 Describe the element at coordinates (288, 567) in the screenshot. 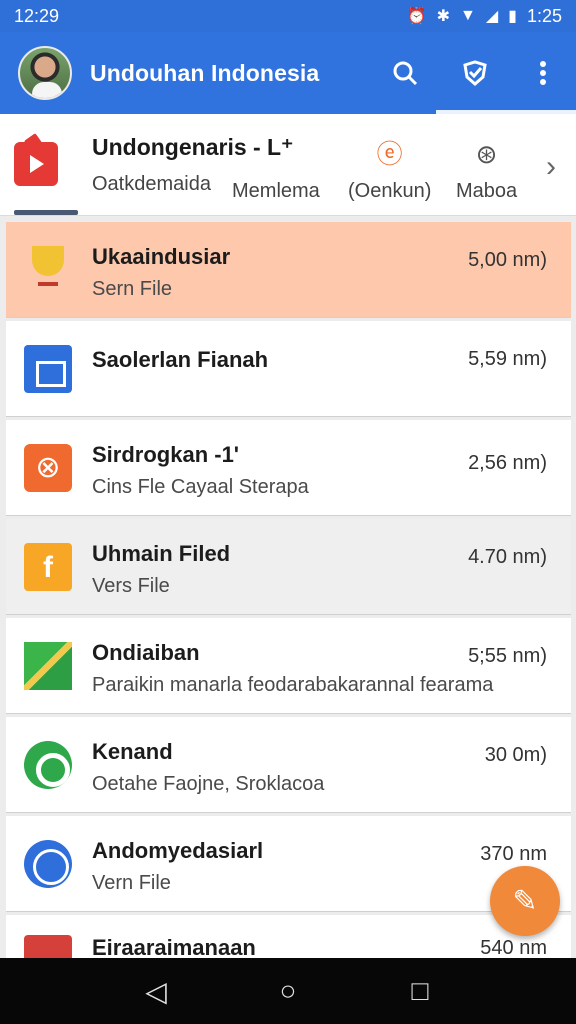

I see `list-item: Uhmain Filed Vers File 4.70 nm)` at that location.